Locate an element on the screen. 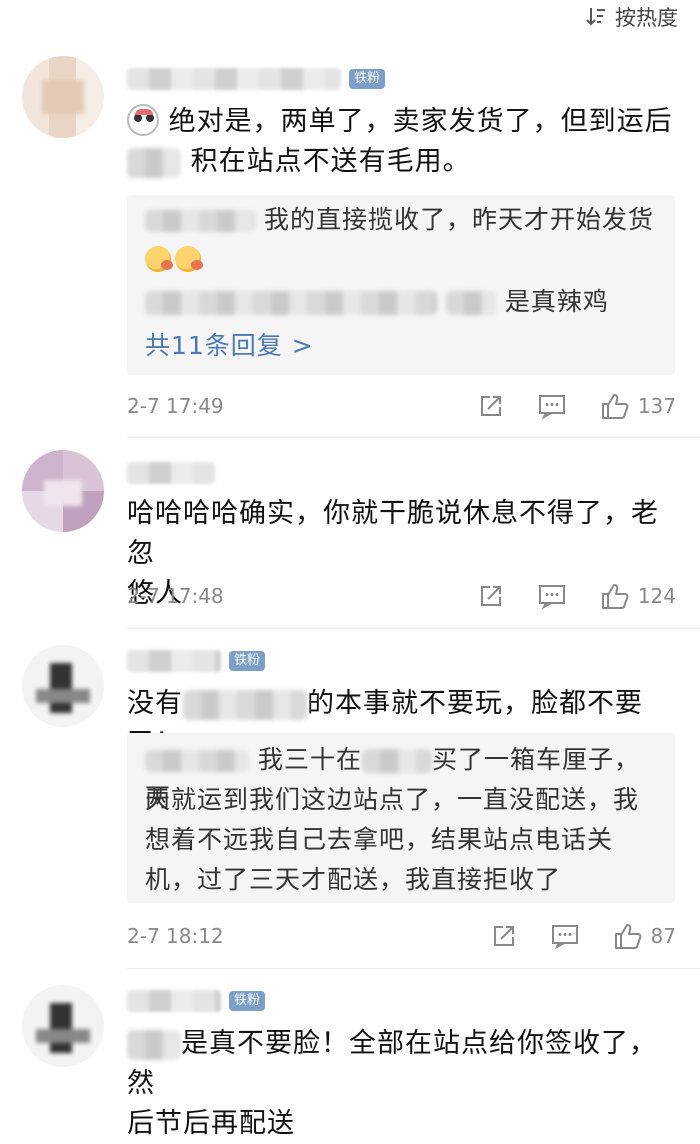 This screenshot has width=700, height=1144. like-button: 137 is located at coordinates (638, 406).